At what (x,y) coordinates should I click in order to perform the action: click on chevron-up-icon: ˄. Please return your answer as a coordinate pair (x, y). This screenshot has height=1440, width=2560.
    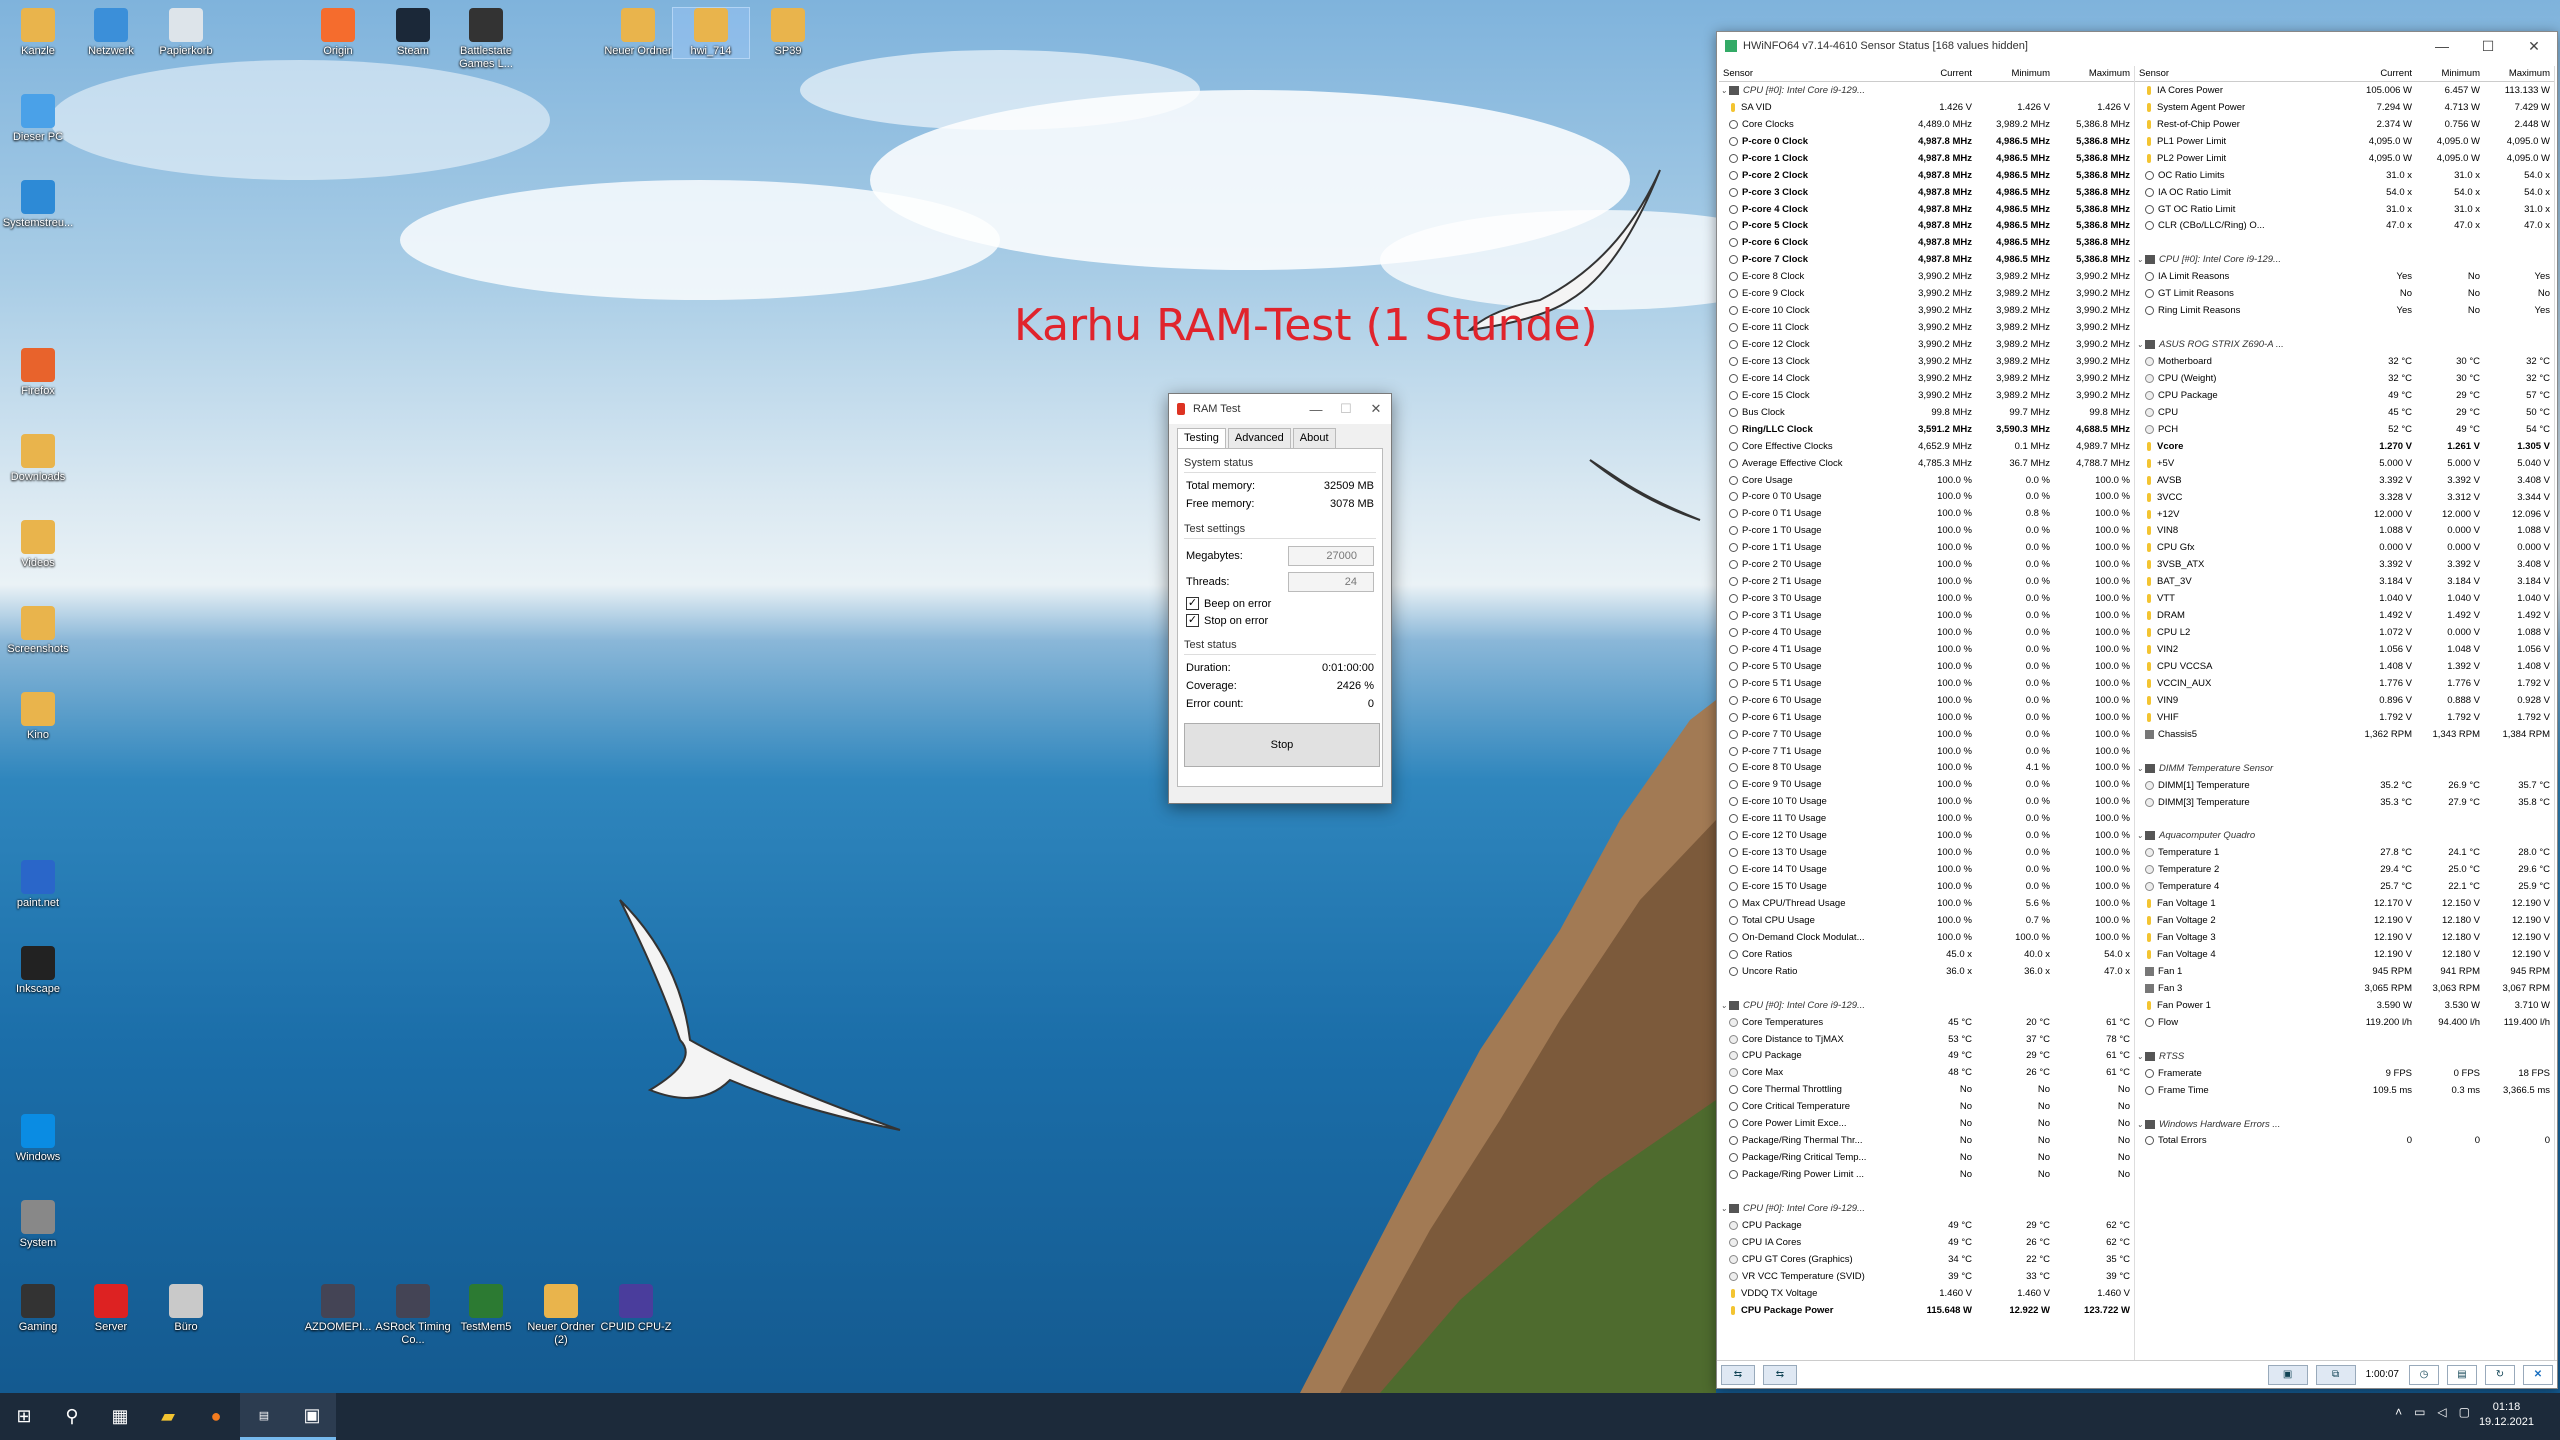
    Looking at the image, I should click on (2398, 1412).